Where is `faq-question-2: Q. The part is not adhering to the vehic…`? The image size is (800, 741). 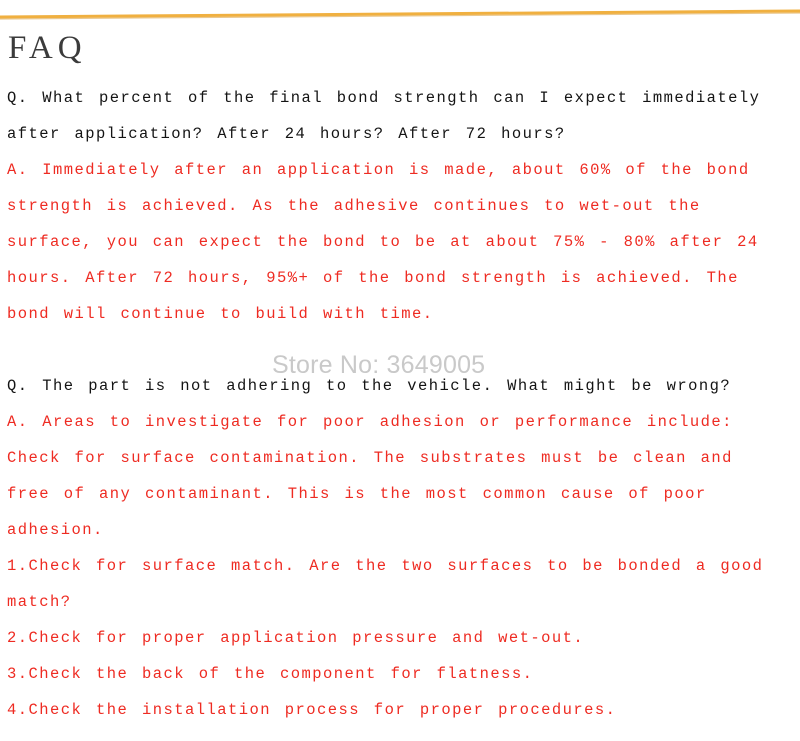 faq-question-2: Q. The part is not adhering to the vehic… is located at coordinates (369, 386).